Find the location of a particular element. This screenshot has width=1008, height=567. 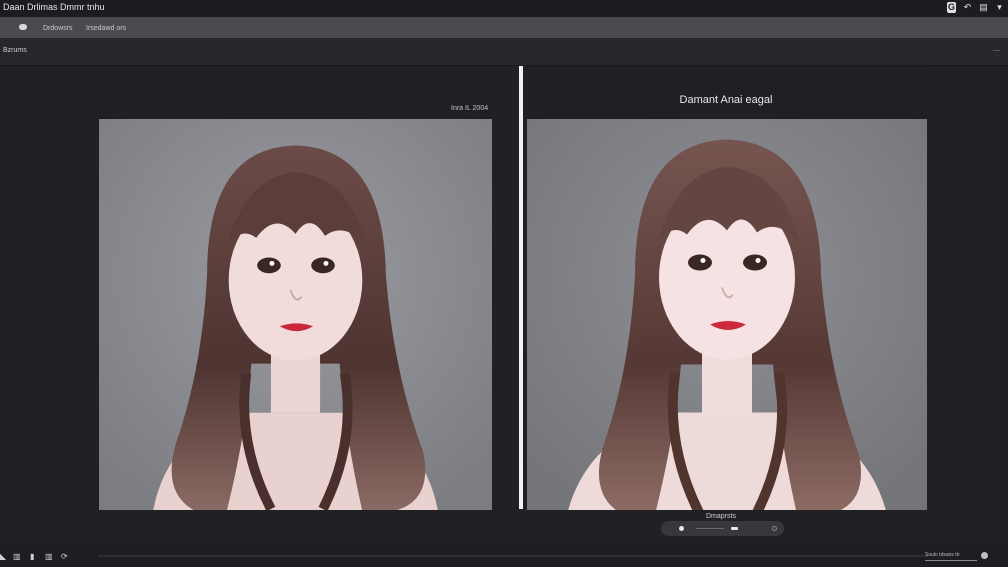

next-dot-icon is located at coordinates (774, 528).